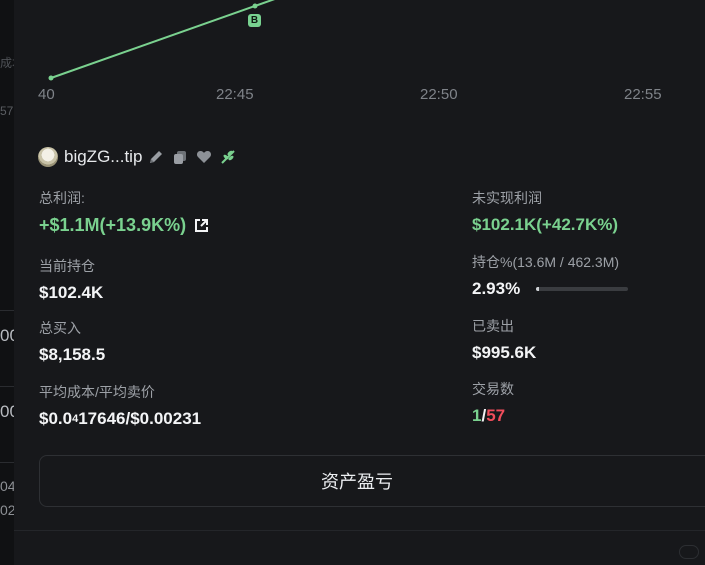 The height and width of the screenshot is (565, 705). I want to click on avatar-icon, so click(48, 157).